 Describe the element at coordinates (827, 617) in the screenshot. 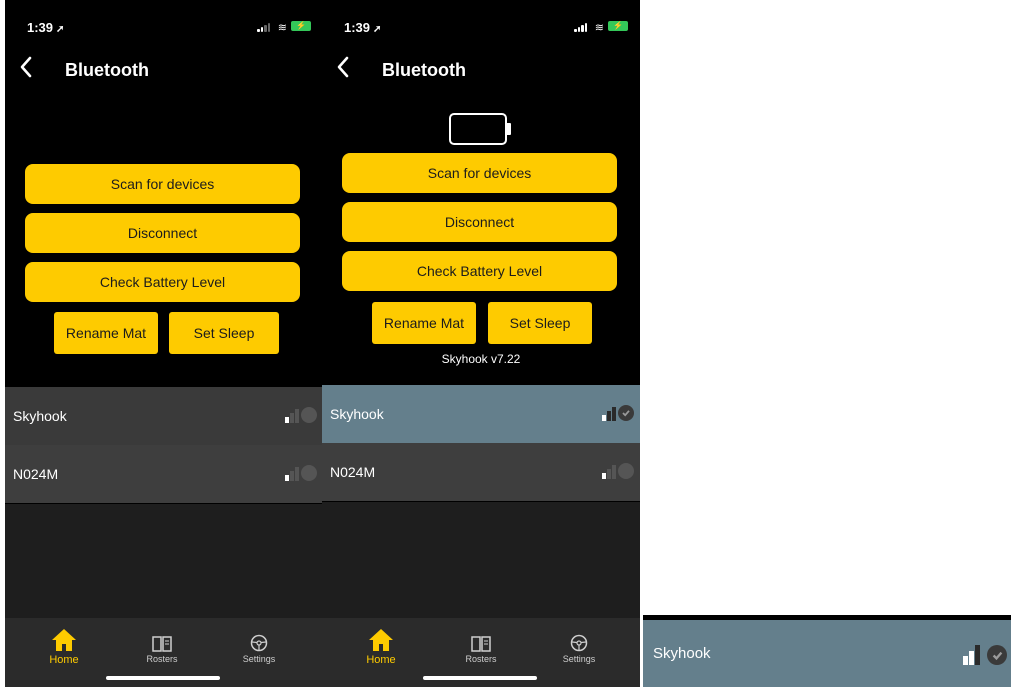

I see `divider` at that location.